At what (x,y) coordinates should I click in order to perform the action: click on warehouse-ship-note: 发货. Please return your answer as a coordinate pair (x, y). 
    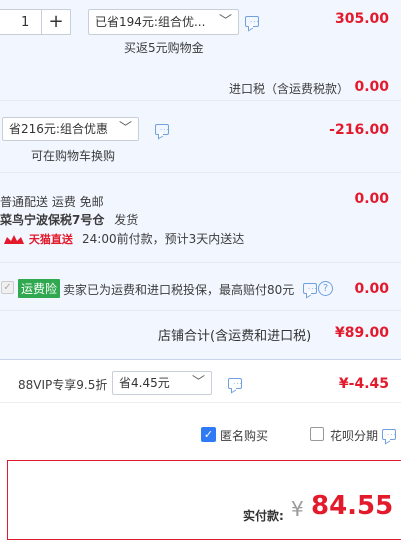
    Looking at the image, I should click on (126, 220).